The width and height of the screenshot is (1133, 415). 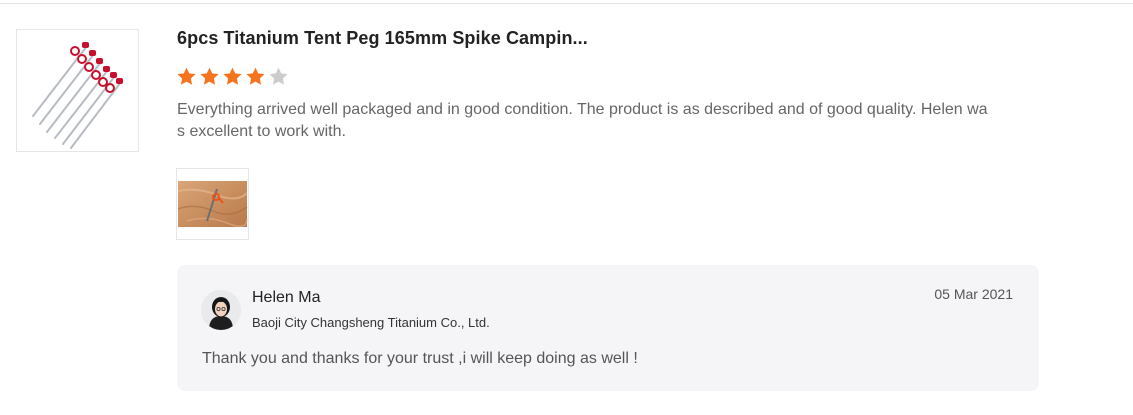 I want to click on tent-pegs-image, so click(x=77, y=95).